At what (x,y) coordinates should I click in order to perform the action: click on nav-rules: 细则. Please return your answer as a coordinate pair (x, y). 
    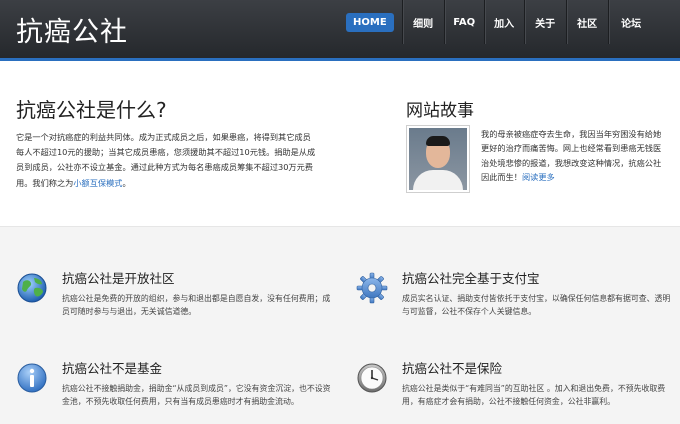
    Looking at the image, I should click on (422, 22).